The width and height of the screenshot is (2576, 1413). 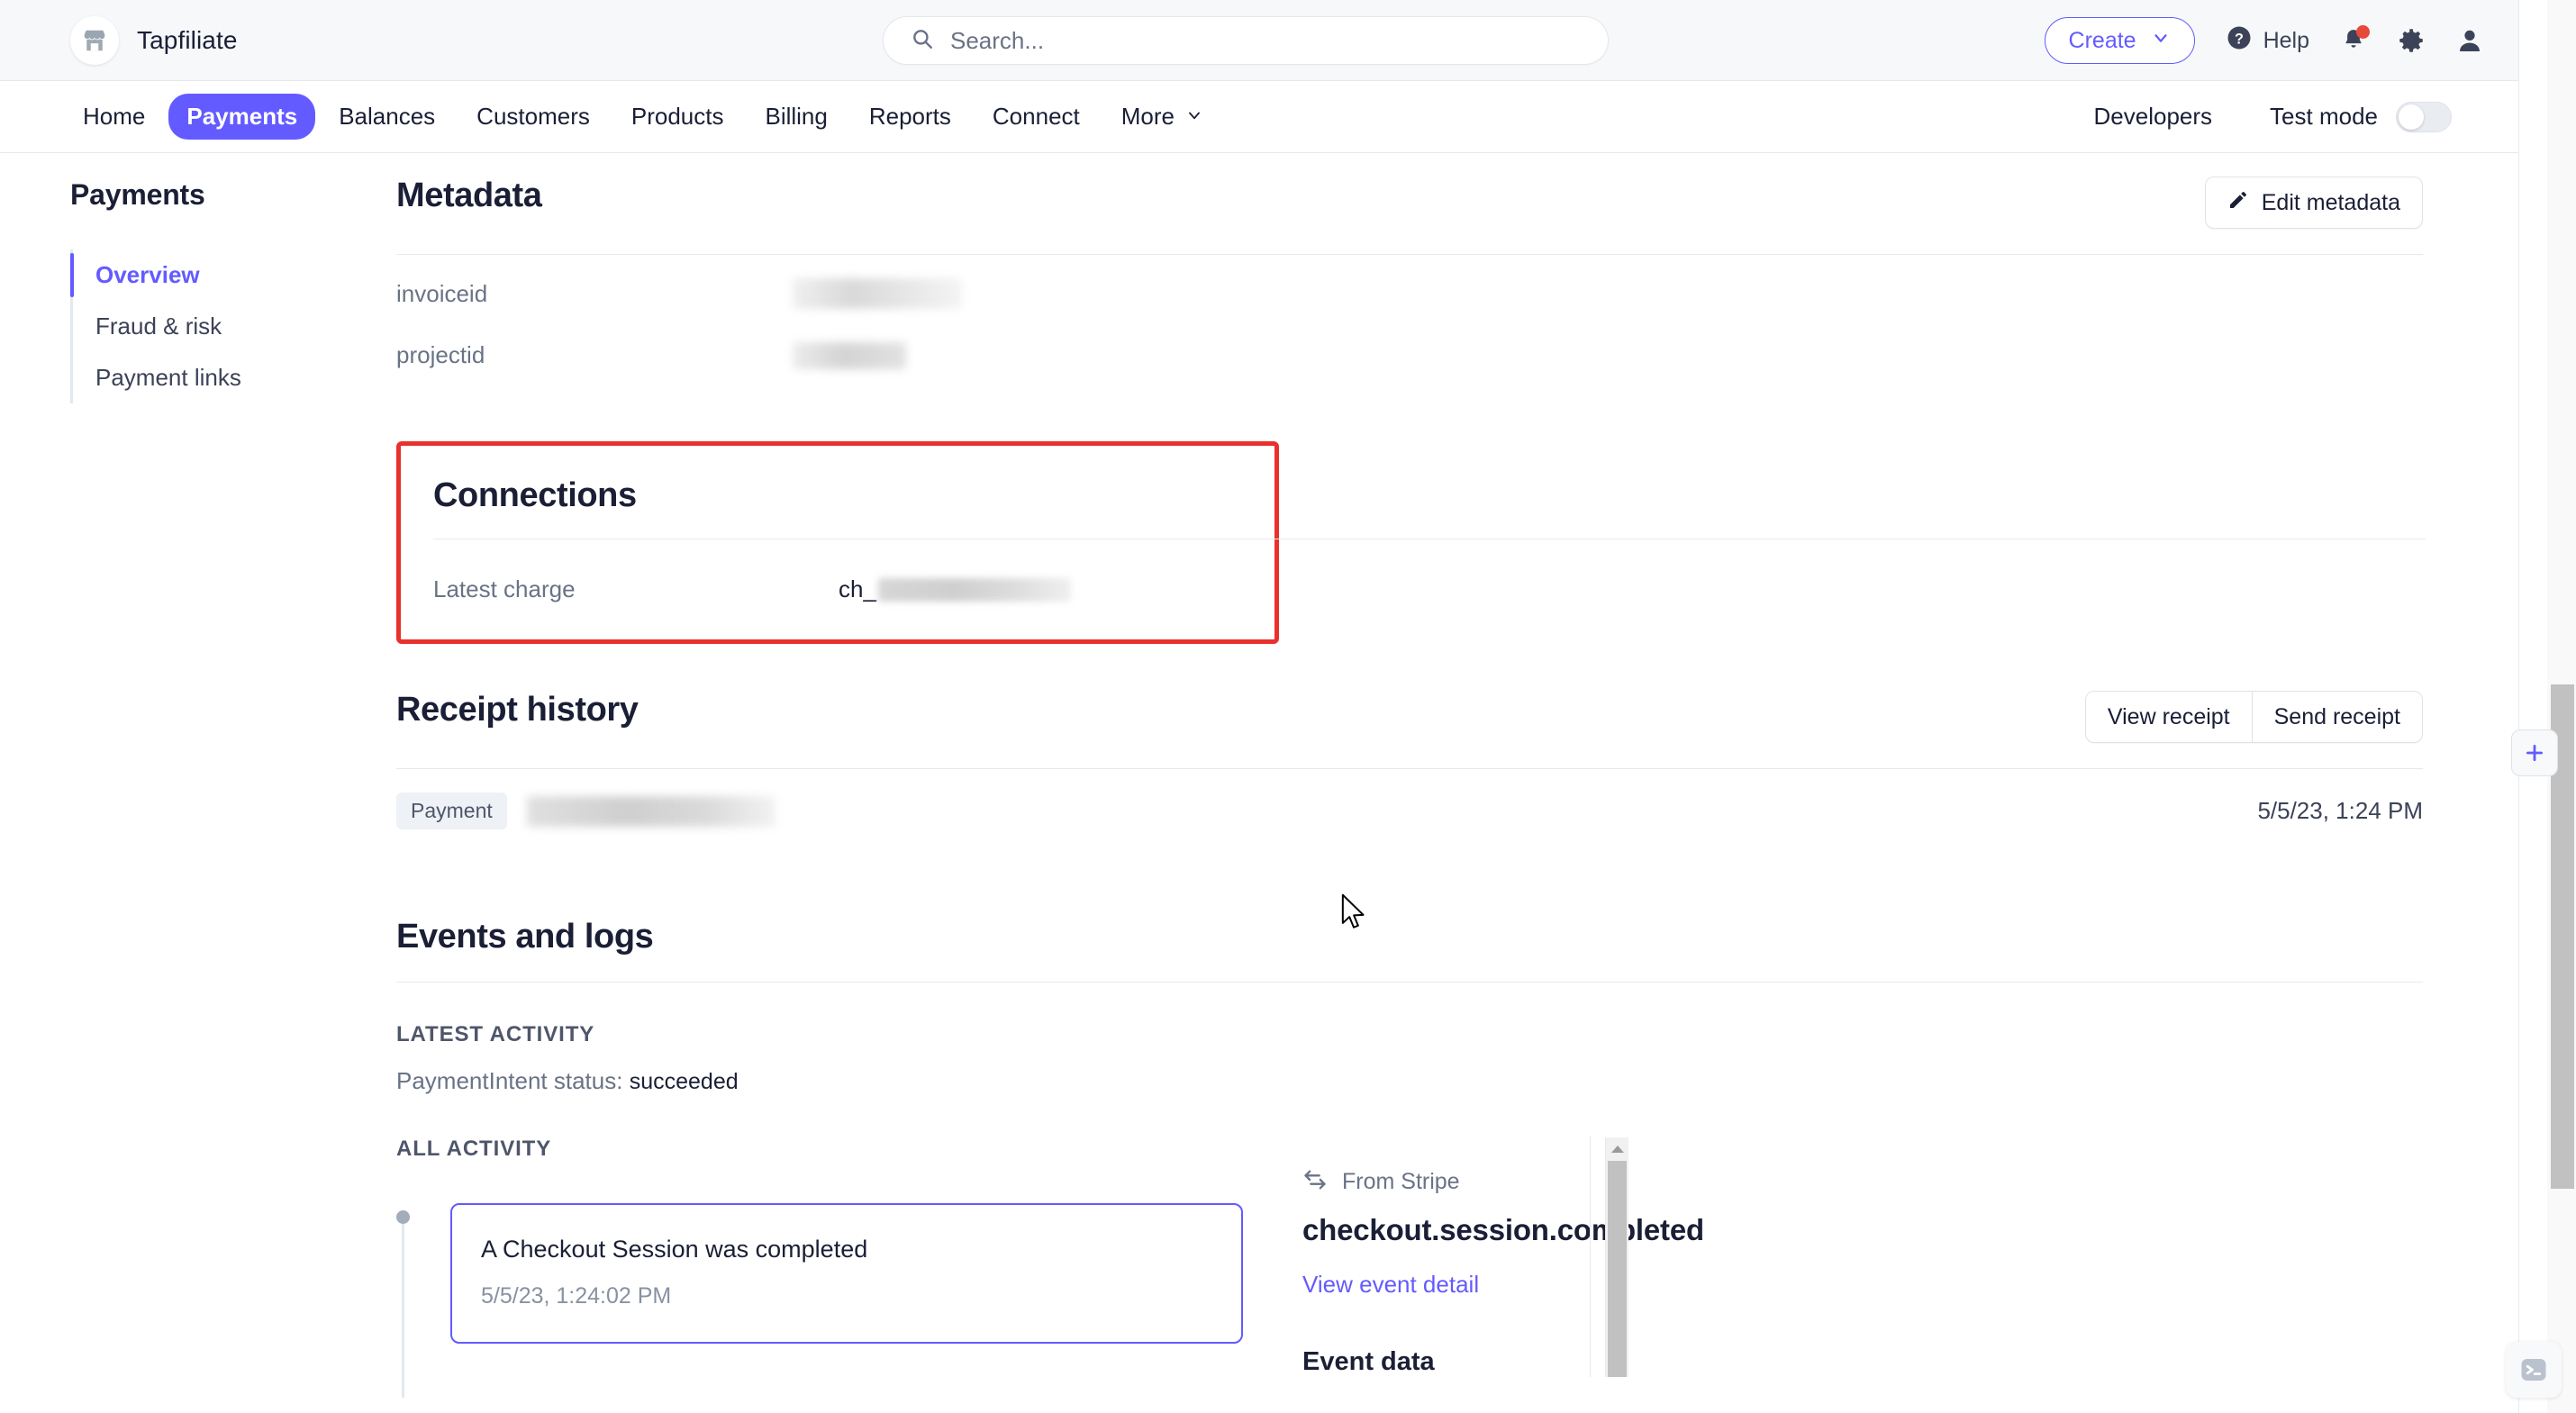 I want to click on event-source-label: From Stripe, so click(x=1401, y=1181).